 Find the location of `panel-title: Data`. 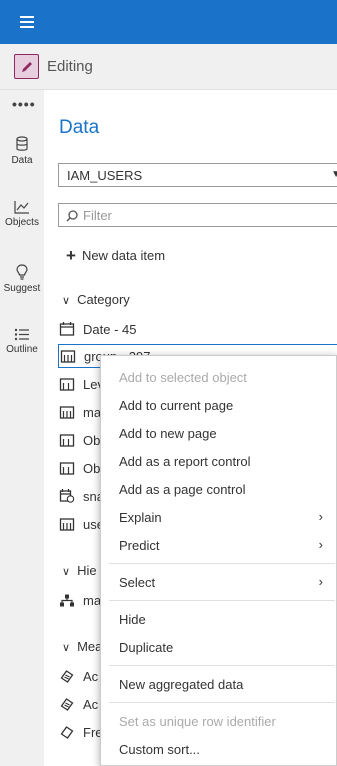

panel-title: Data is located at coordinates (79, 127).